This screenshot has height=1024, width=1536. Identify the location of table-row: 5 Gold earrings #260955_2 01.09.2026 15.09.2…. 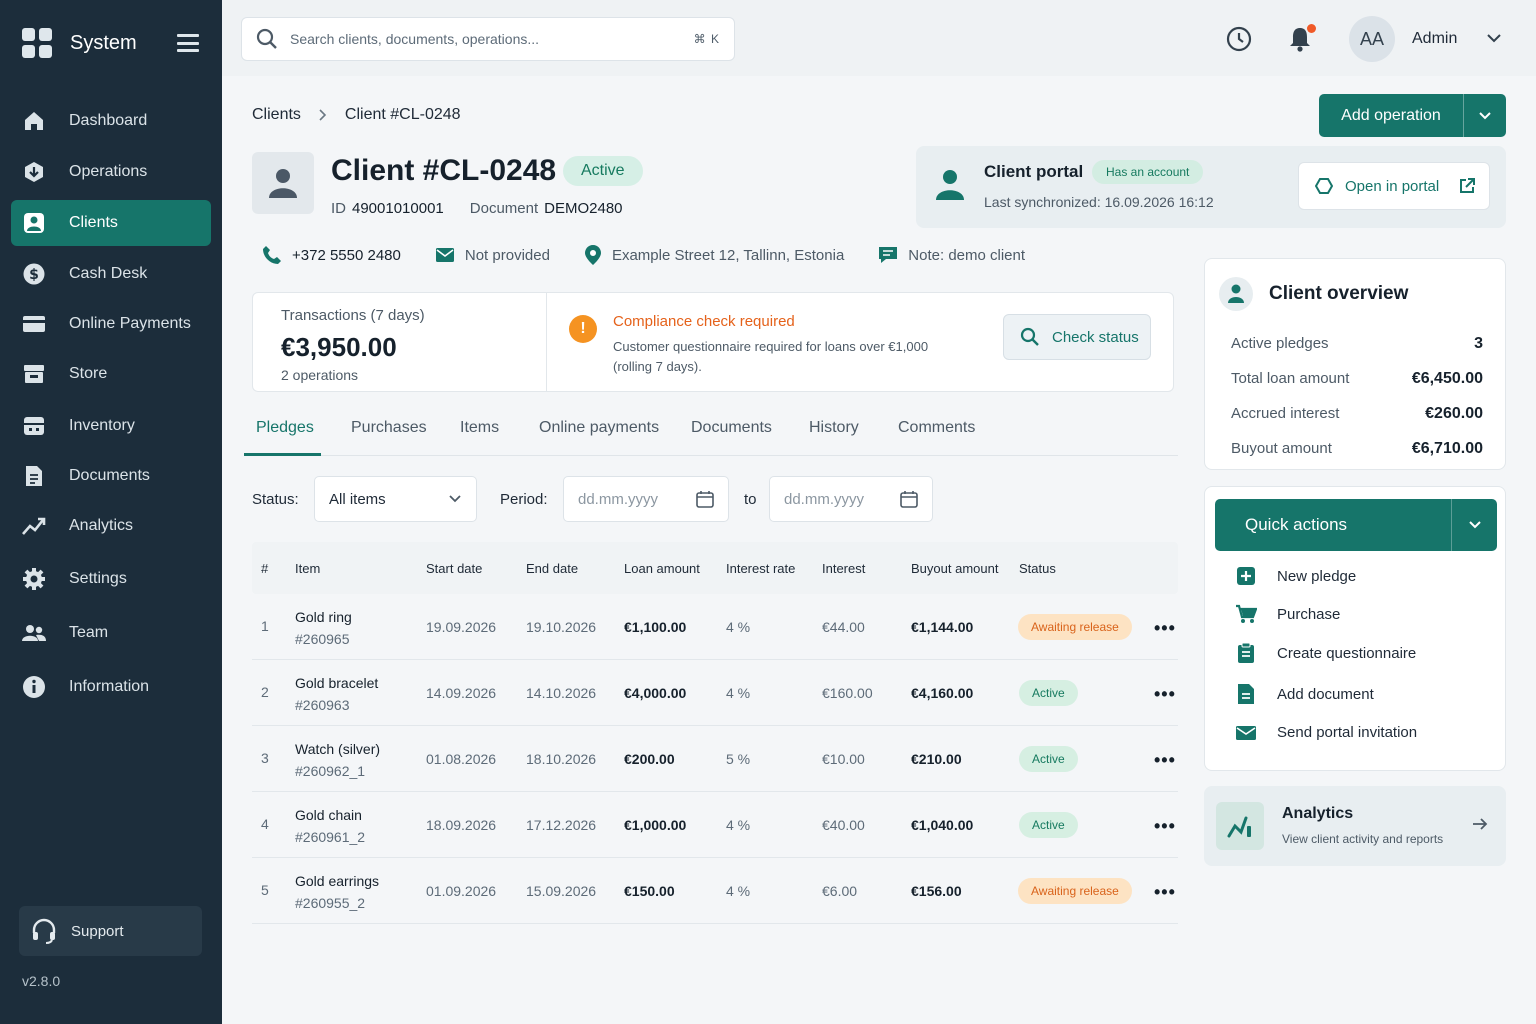
(715, 891).